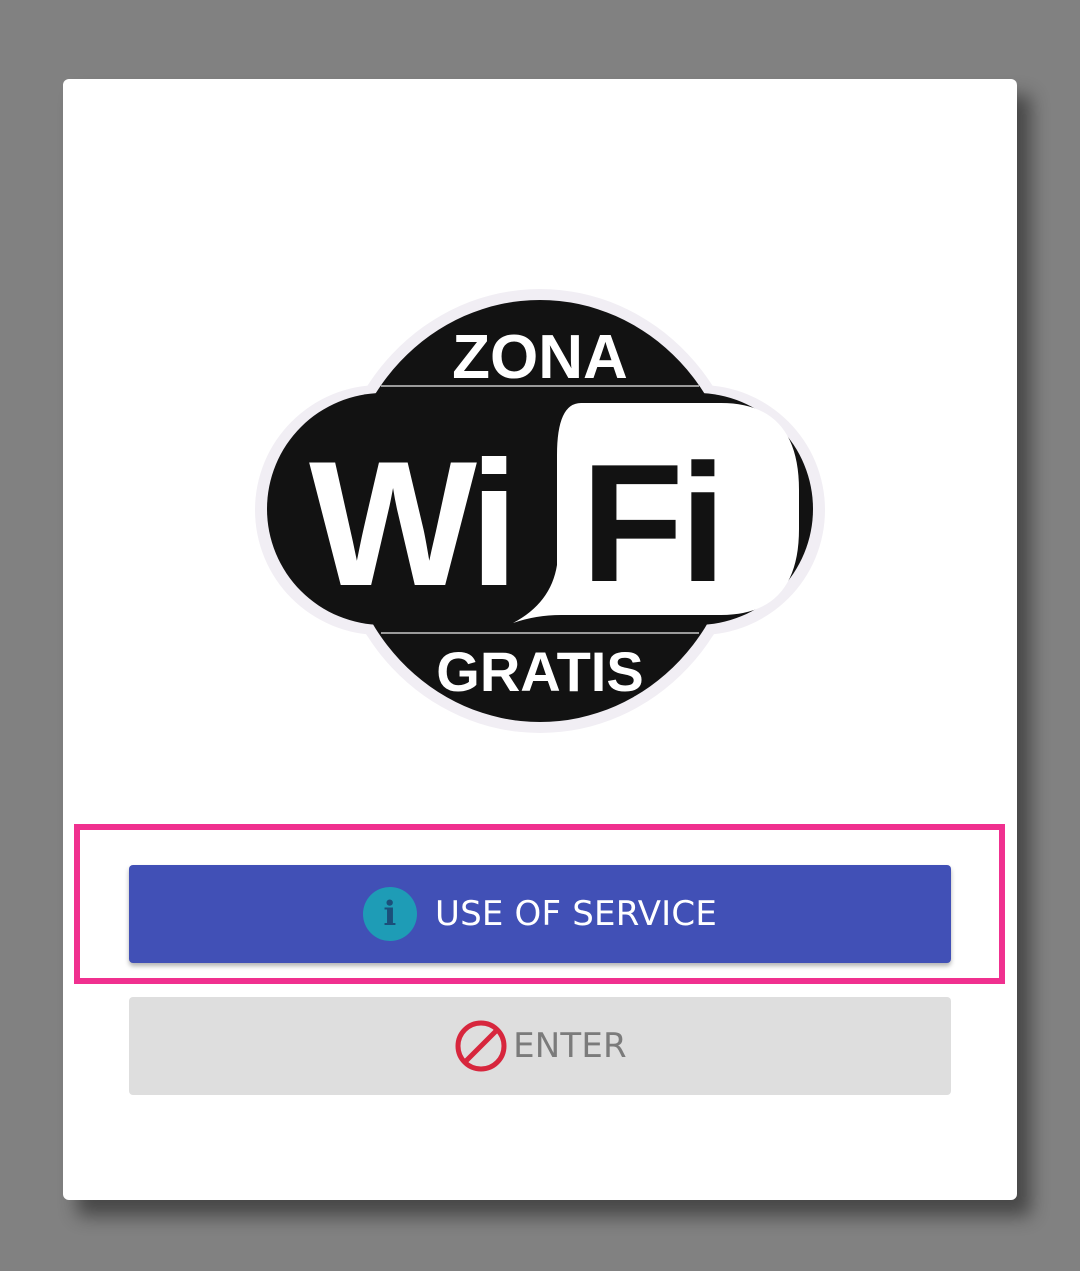 This screenshot has height=1271, width=1080. I want to click on logo-top-text: ZONA, so click(540, 357).